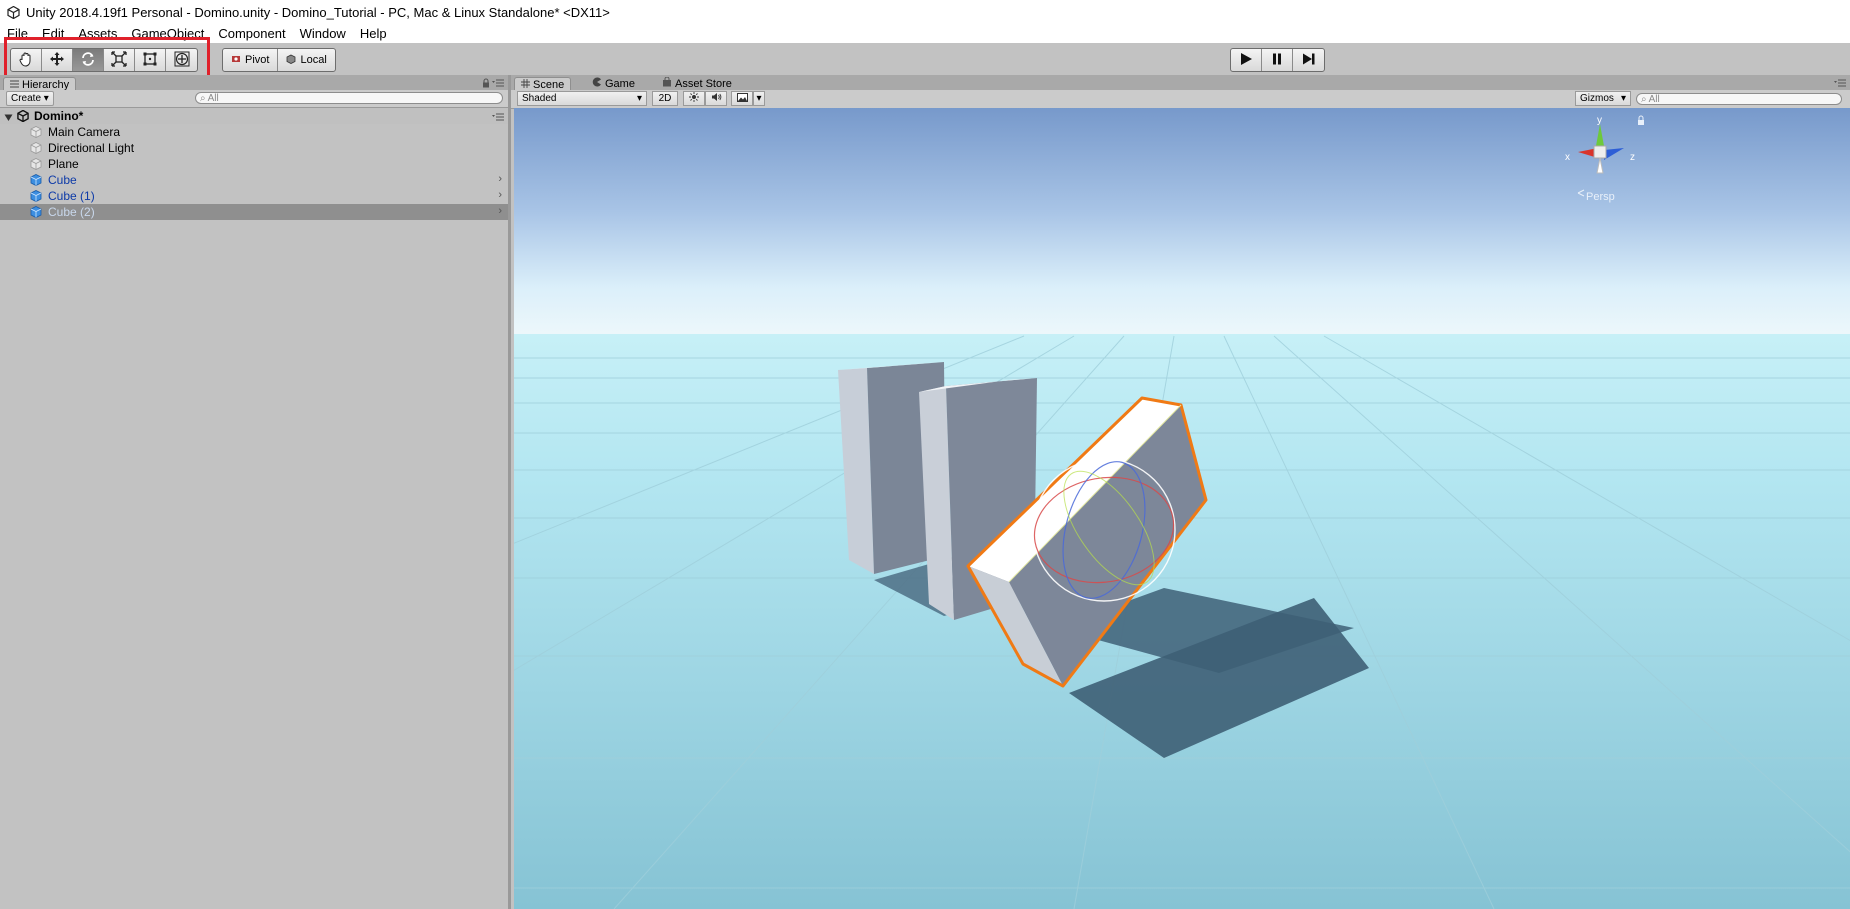 The width and height of the screenshot is (1850, 909). Describe the element at coordinates (1597, 98) in the screenshot. I see `gizmos-label: Gizmos` at that location.